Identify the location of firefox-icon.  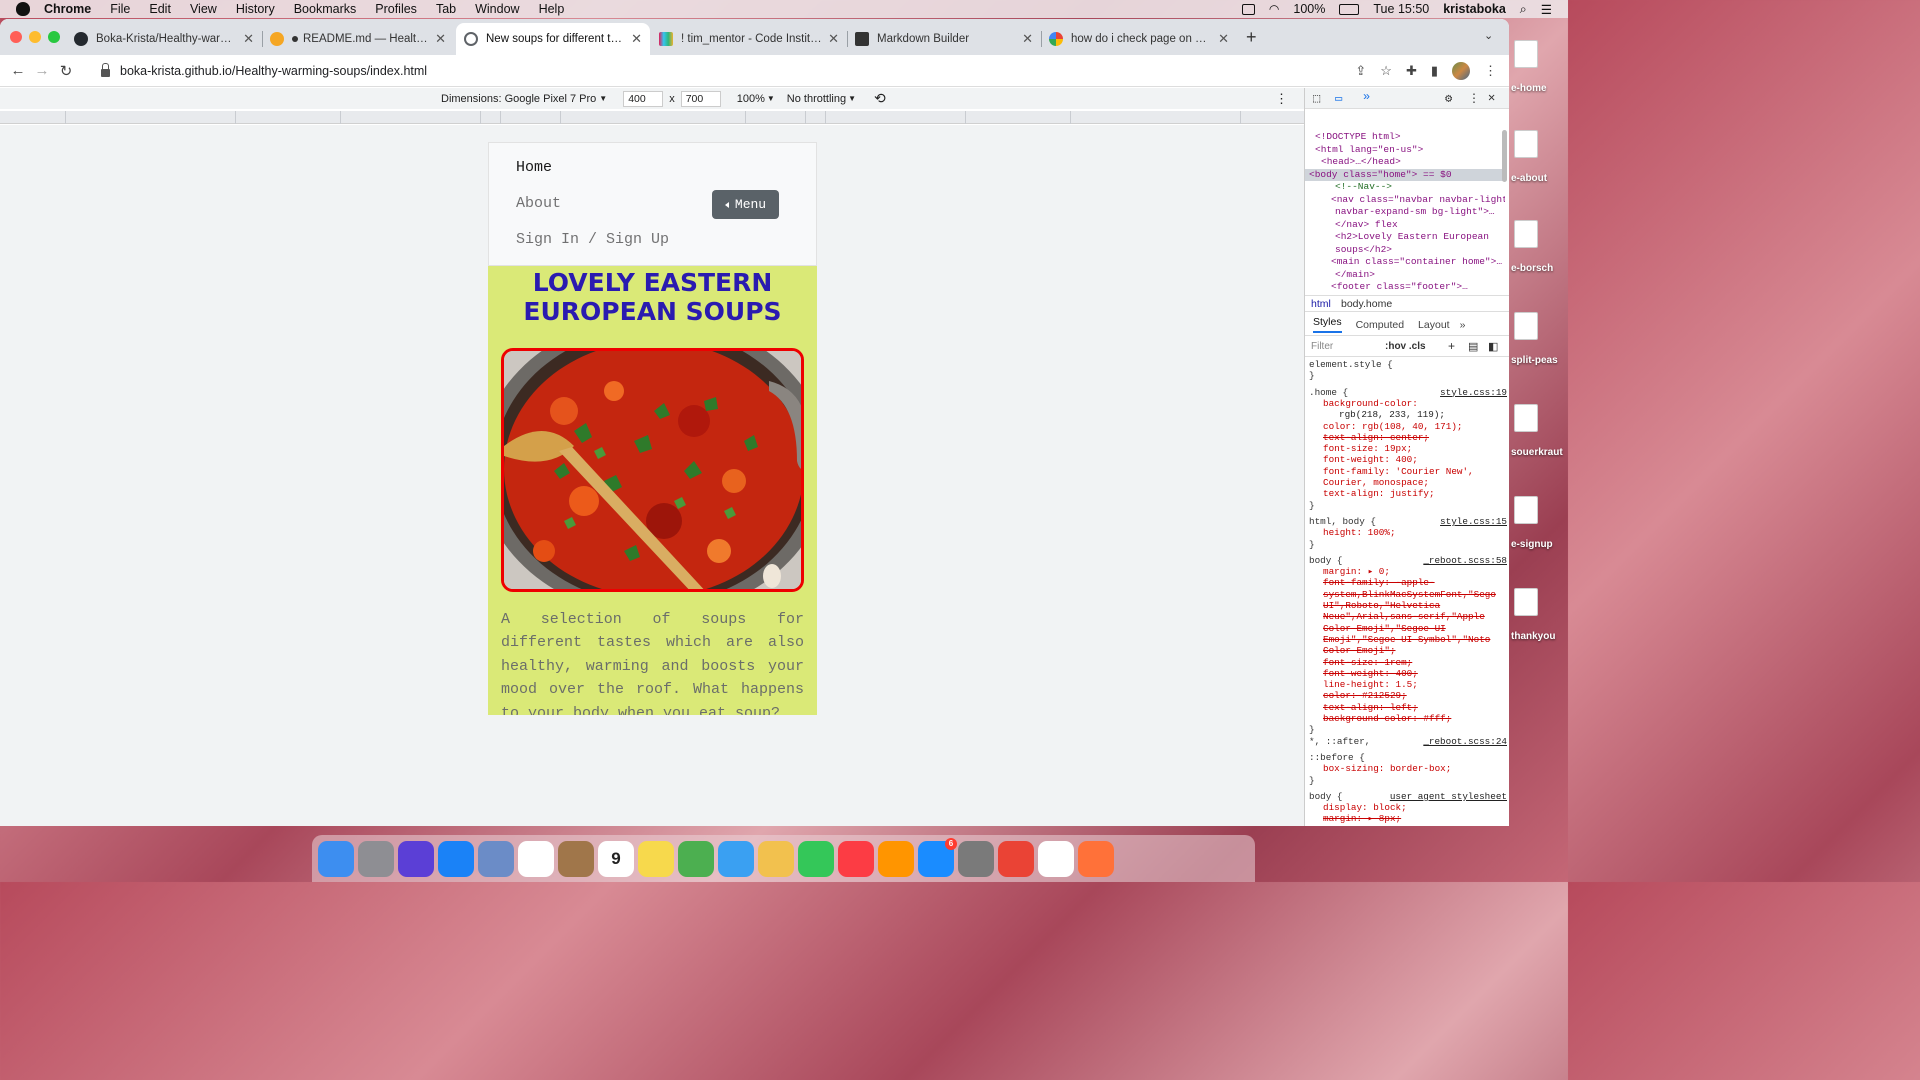
(1096, 858).